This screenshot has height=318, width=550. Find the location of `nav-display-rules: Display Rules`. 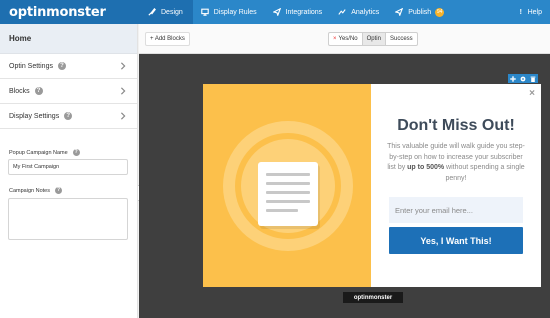

nav-display-rules: Display Rules is located at coordinates (229, 12).